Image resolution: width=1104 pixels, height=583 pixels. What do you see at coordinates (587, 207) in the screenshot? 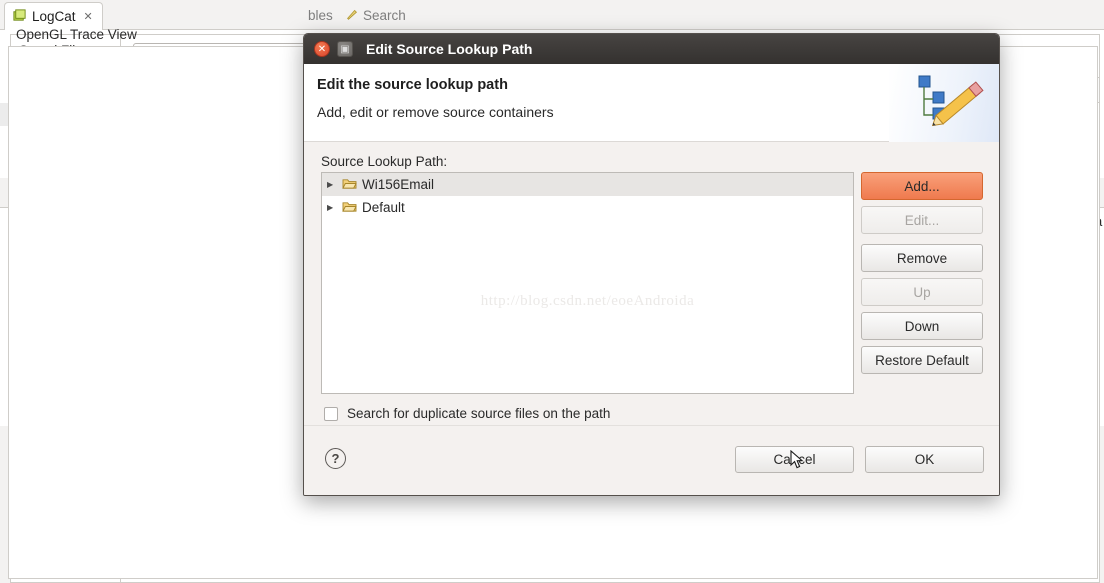
I see `list-item: ▶ Default` at bounding box center [587, 207].